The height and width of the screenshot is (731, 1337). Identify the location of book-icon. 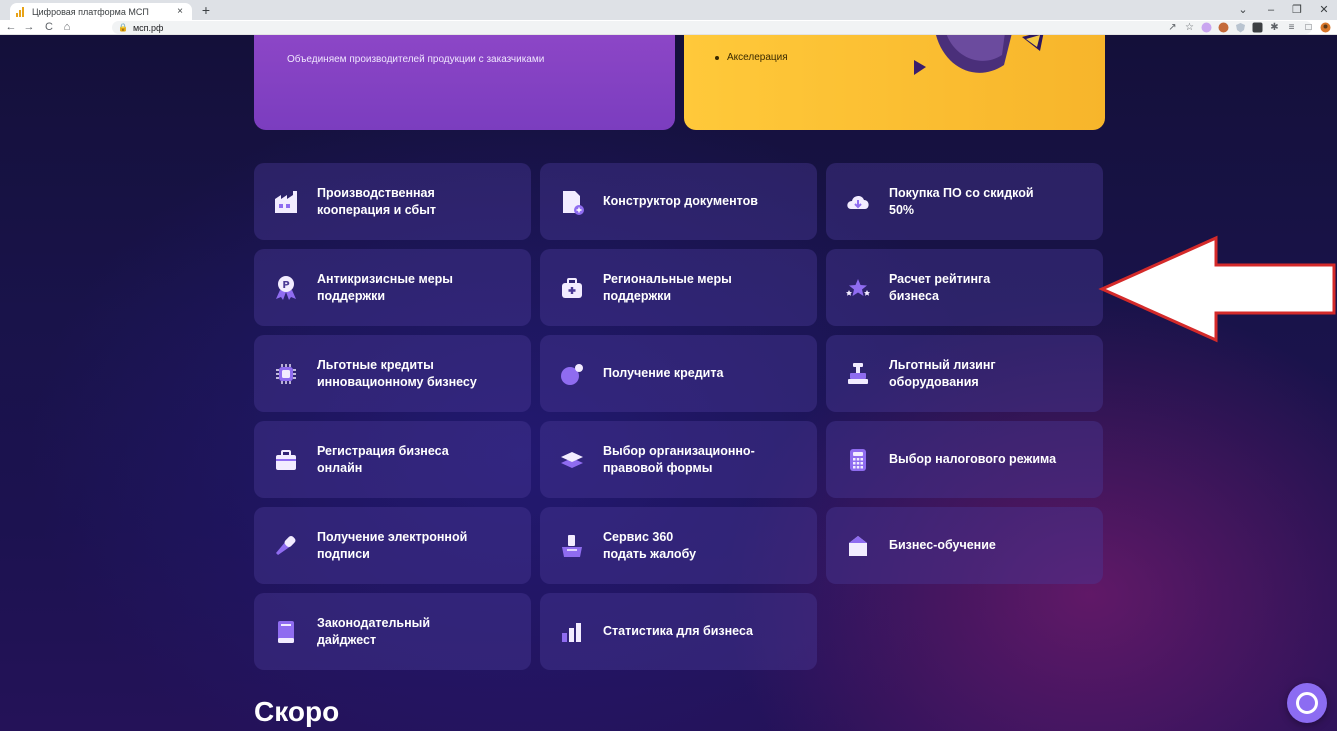
(286, 631).